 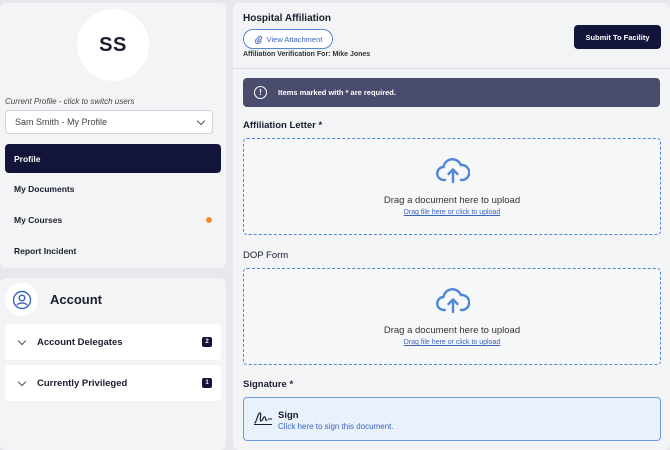 I want to click on paperclip-icon, so click(x=258, y=39).